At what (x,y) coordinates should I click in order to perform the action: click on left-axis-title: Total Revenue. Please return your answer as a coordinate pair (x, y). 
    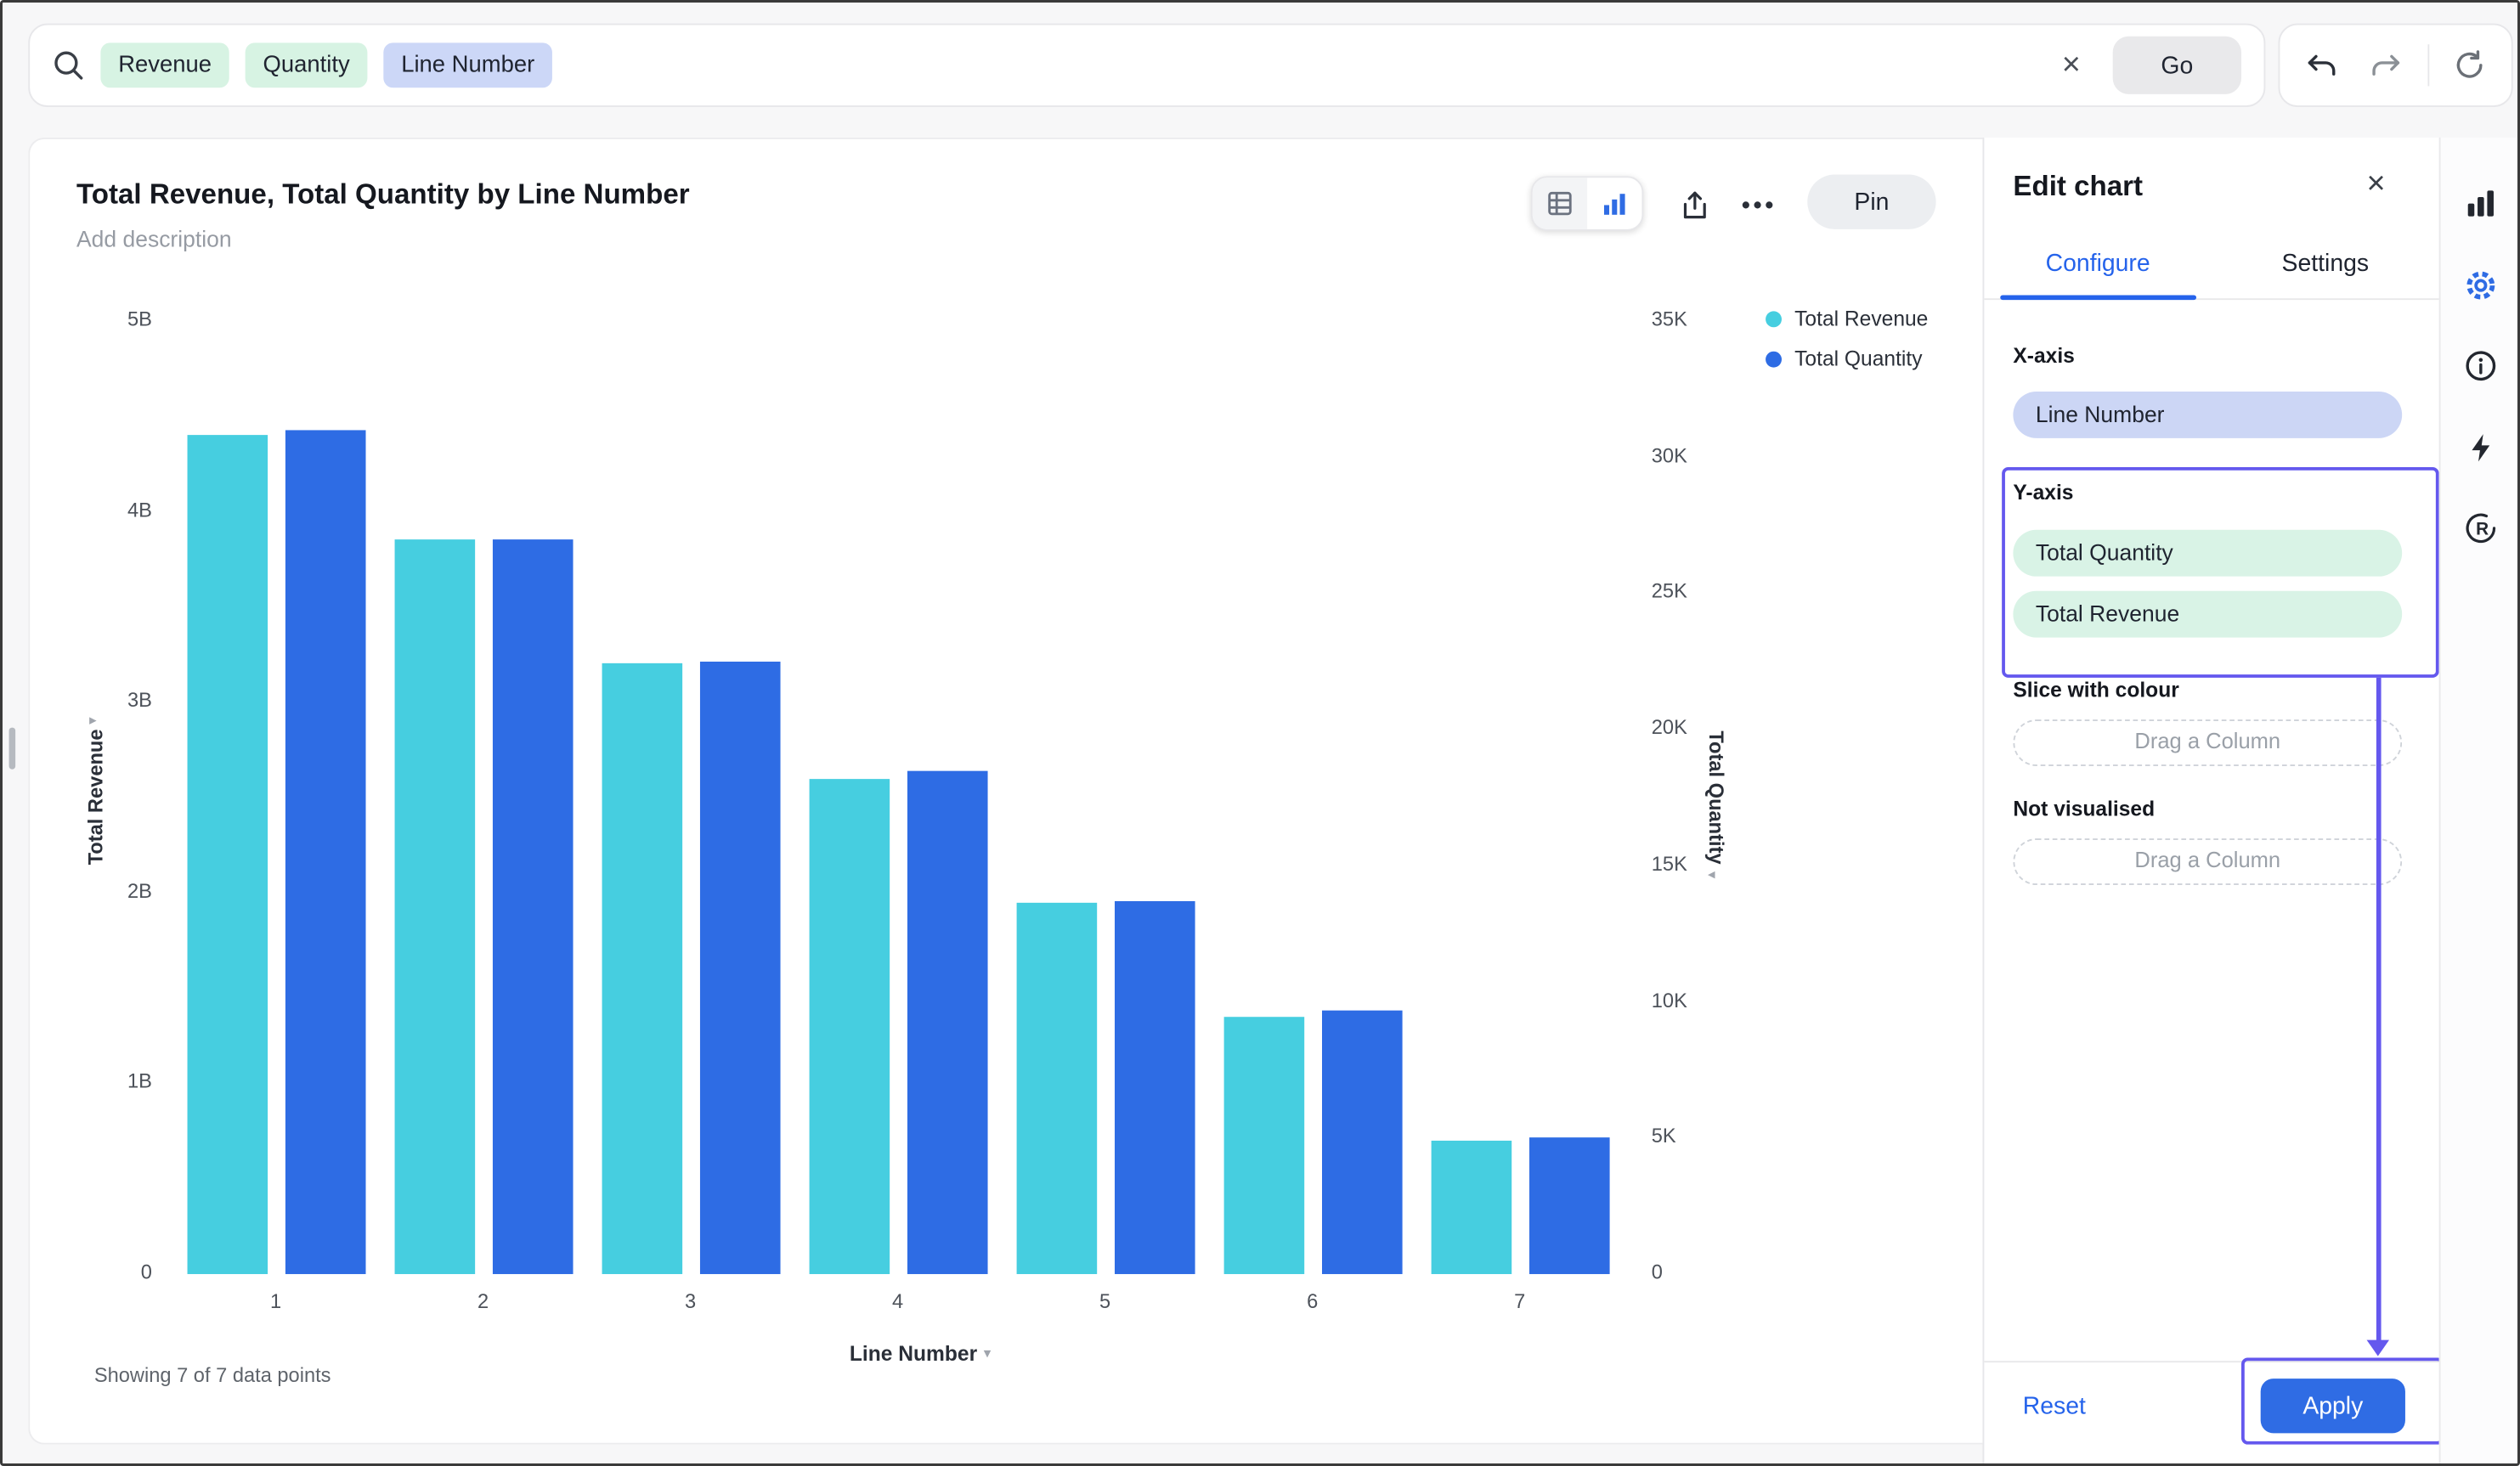
    Looking at the image, I should click on (96, 798).